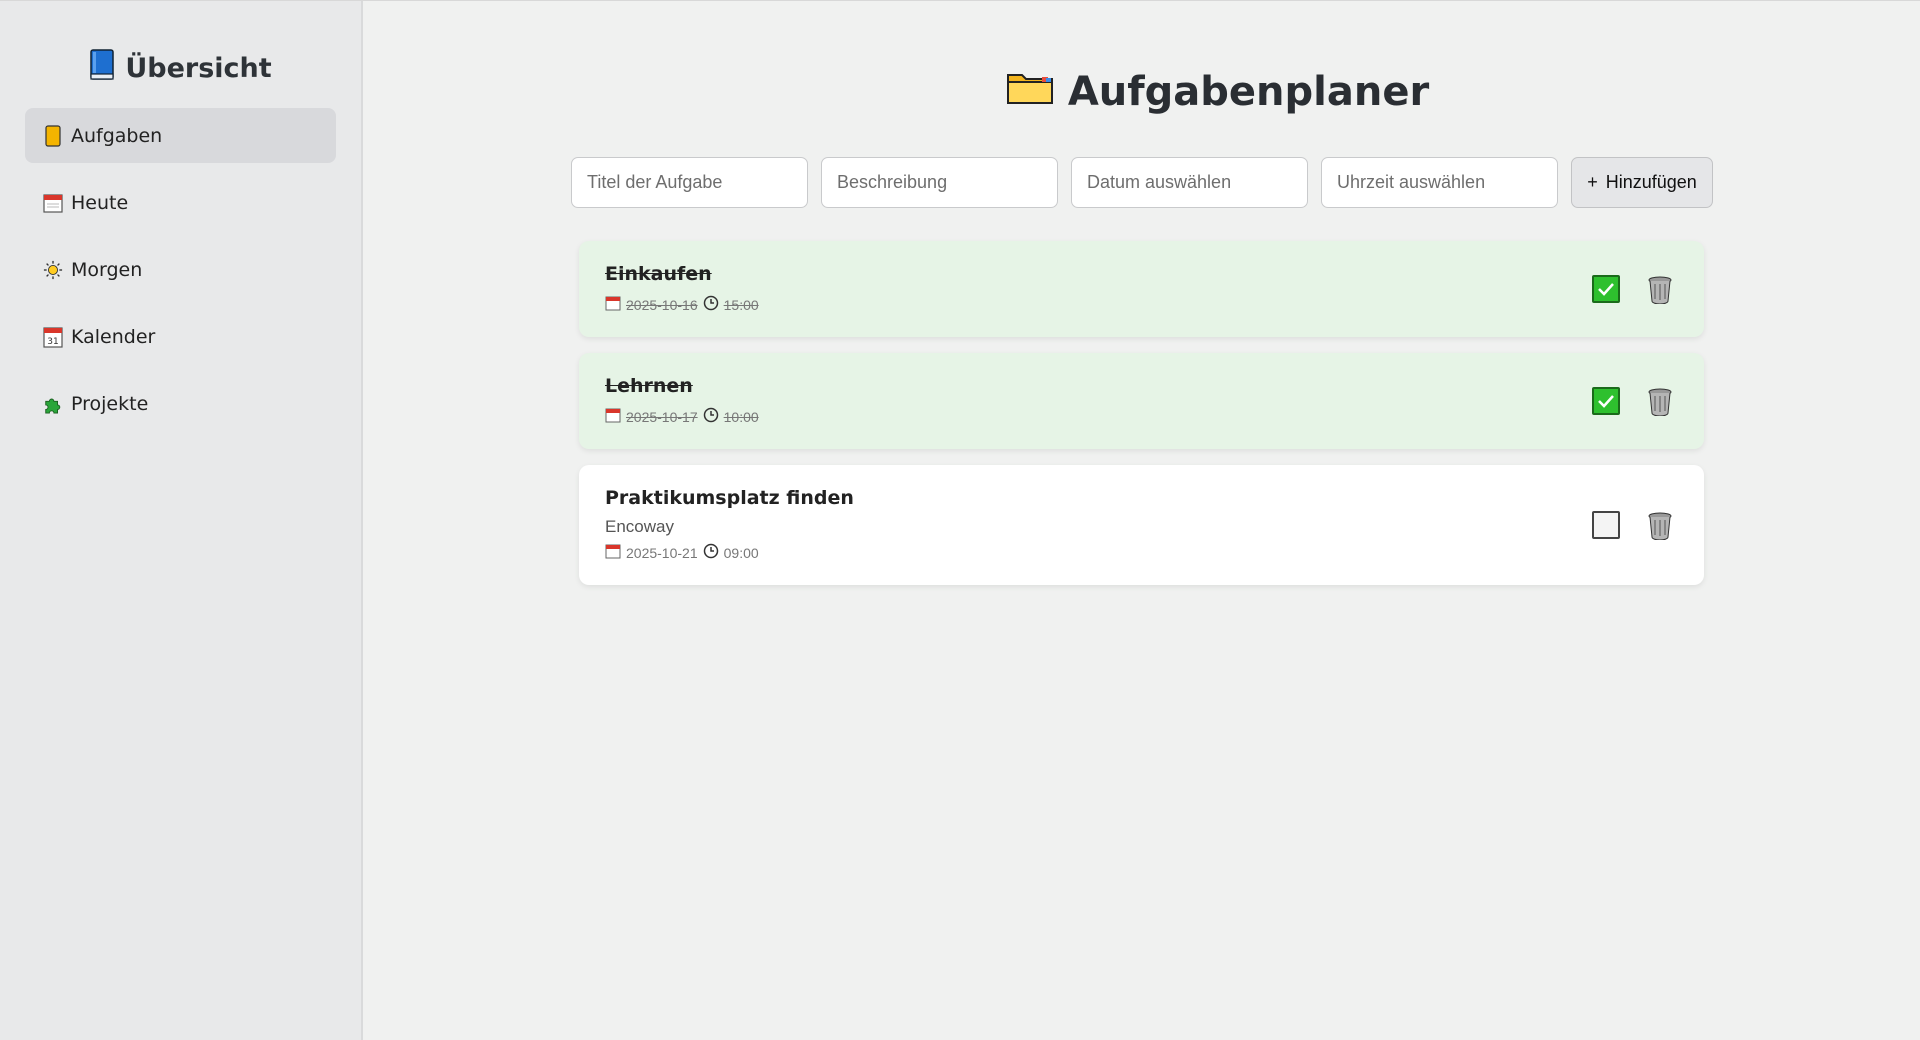  I want to click on folder-icon, so click(1030, 92).